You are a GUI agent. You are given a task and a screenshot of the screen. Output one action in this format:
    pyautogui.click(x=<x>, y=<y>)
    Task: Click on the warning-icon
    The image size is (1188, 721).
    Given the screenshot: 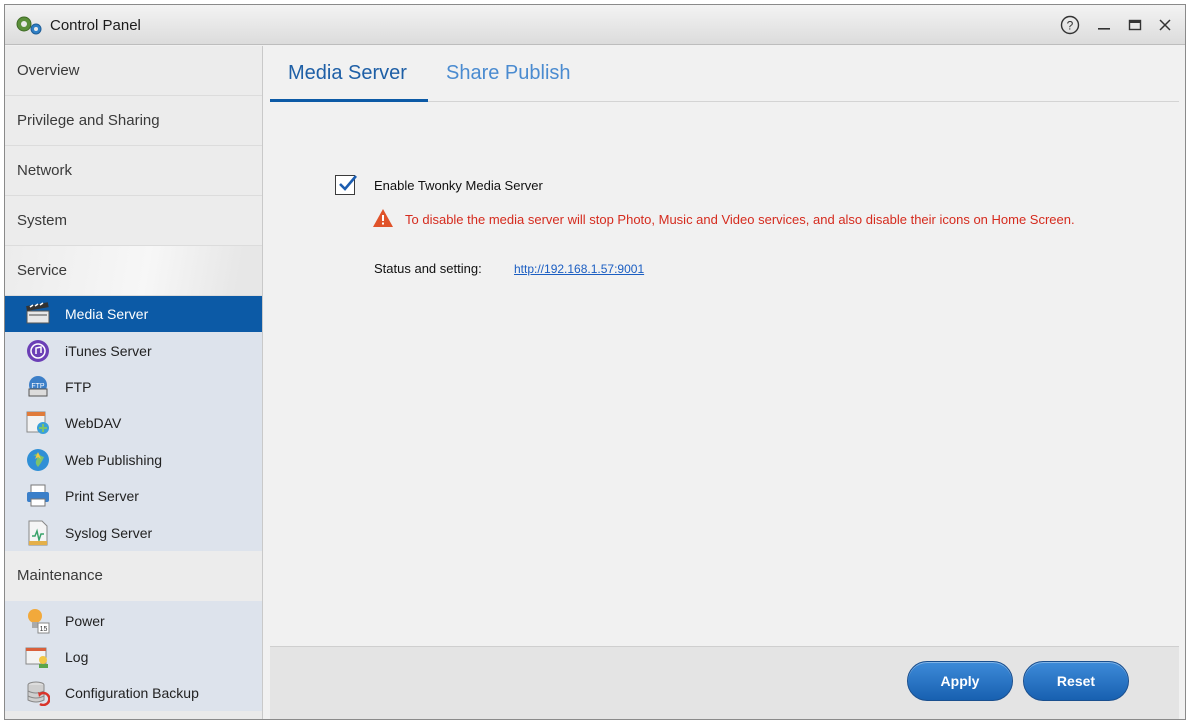 What is the action you would take?
    pyautogui.click(x=383, y=220)
    